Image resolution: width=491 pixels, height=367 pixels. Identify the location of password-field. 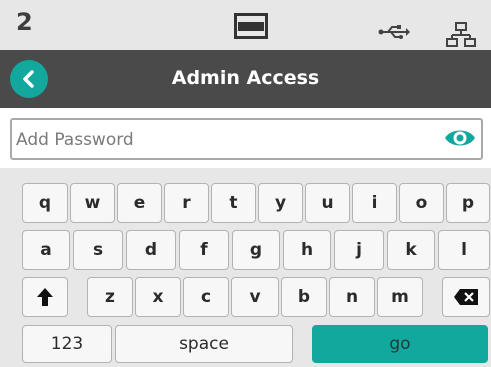
(246, 139).